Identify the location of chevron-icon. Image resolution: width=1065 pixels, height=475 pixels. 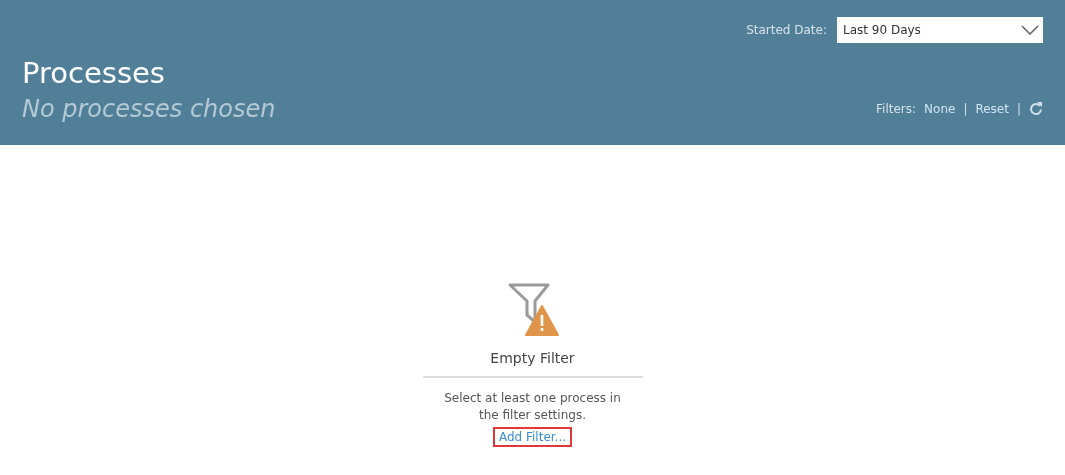
(1030, 30).